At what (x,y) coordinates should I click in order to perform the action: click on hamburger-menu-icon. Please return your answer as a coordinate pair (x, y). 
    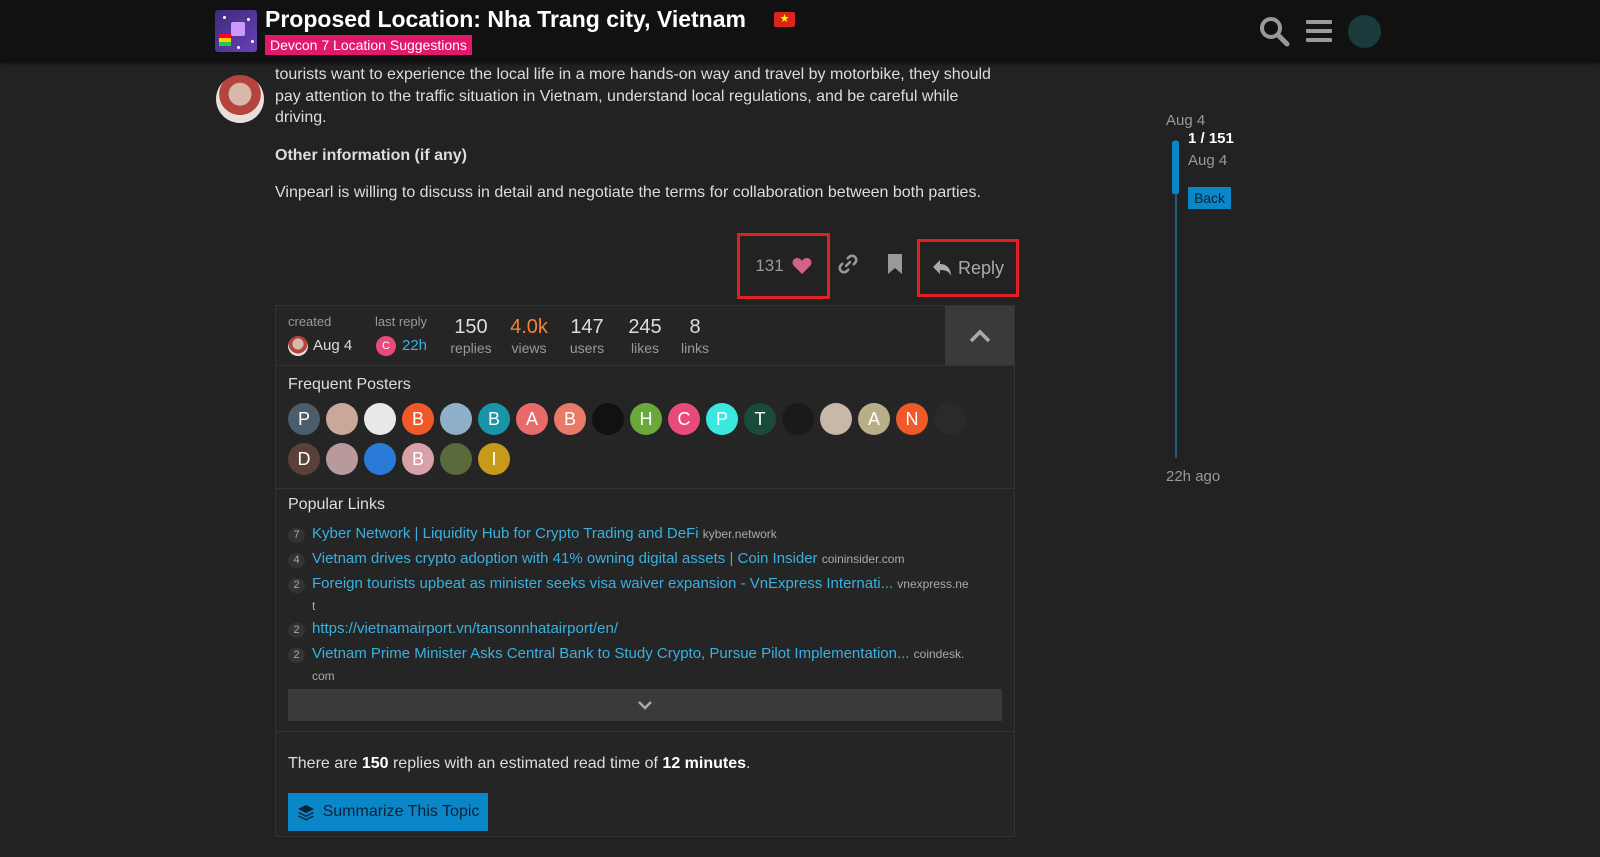
    Looking at the image, I should click on (1319, 31).